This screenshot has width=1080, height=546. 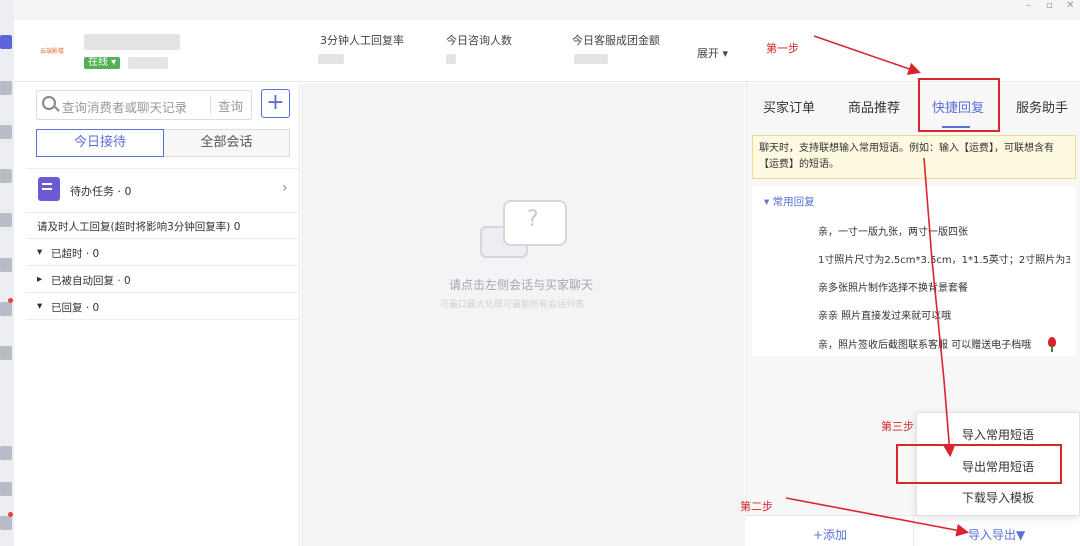 What do you see at coordinates (6, 309) in the screenshot?
I see `store-icon` at bounding box center [6, 309].